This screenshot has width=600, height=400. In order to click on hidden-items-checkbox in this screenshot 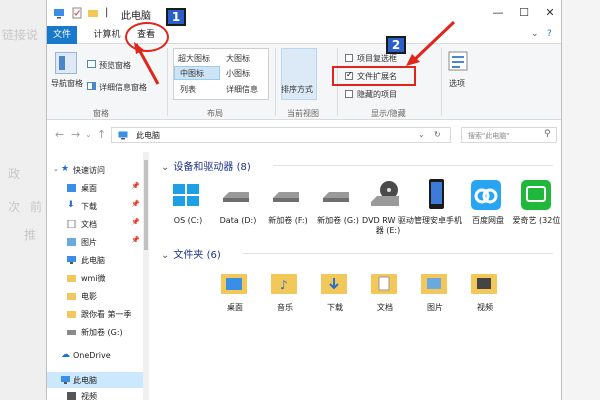, I will do `click(349, 94)`.